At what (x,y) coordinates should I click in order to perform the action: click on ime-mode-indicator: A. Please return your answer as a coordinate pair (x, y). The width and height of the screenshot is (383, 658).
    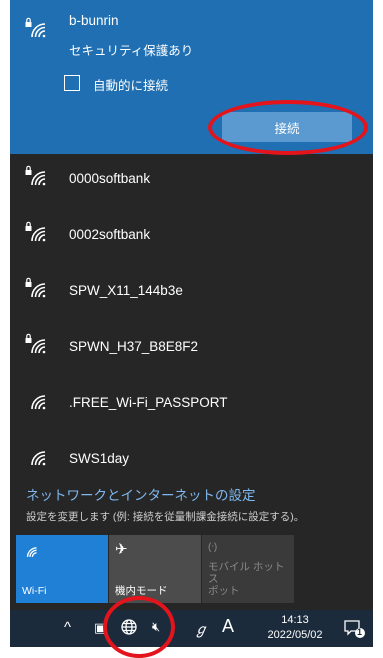
    Looking at the image, I should click on (228, 626).